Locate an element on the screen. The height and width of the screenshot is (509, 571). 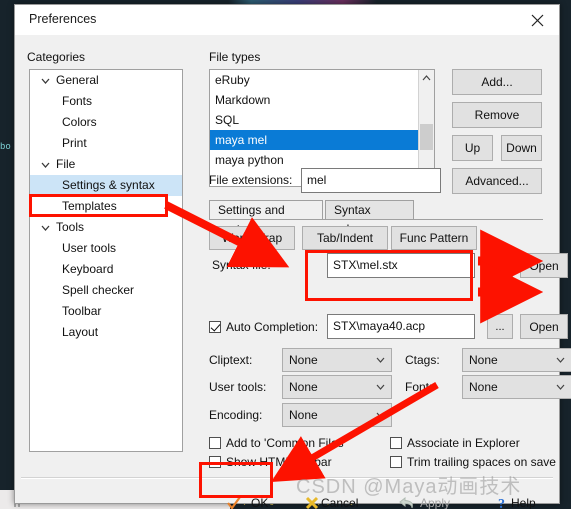
encoding-dropdown: None is located at coordinates (337, 415).